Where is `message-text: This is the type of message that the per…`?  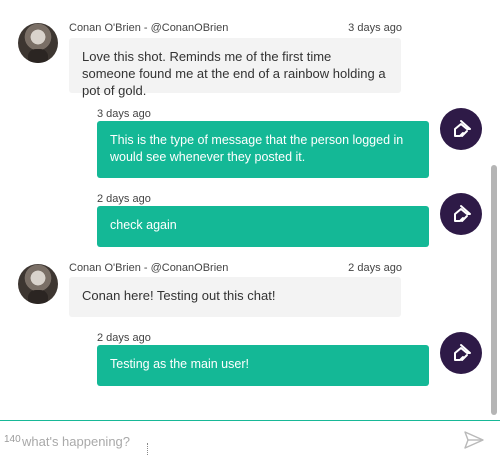
message-text: This is the type of message that the per… is located at coordinates (257, 148).